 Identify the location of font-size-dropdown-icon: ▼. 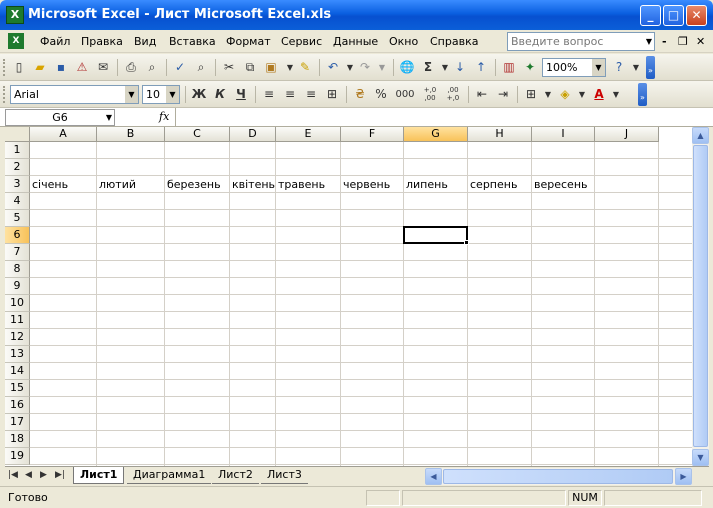
(172, 94).